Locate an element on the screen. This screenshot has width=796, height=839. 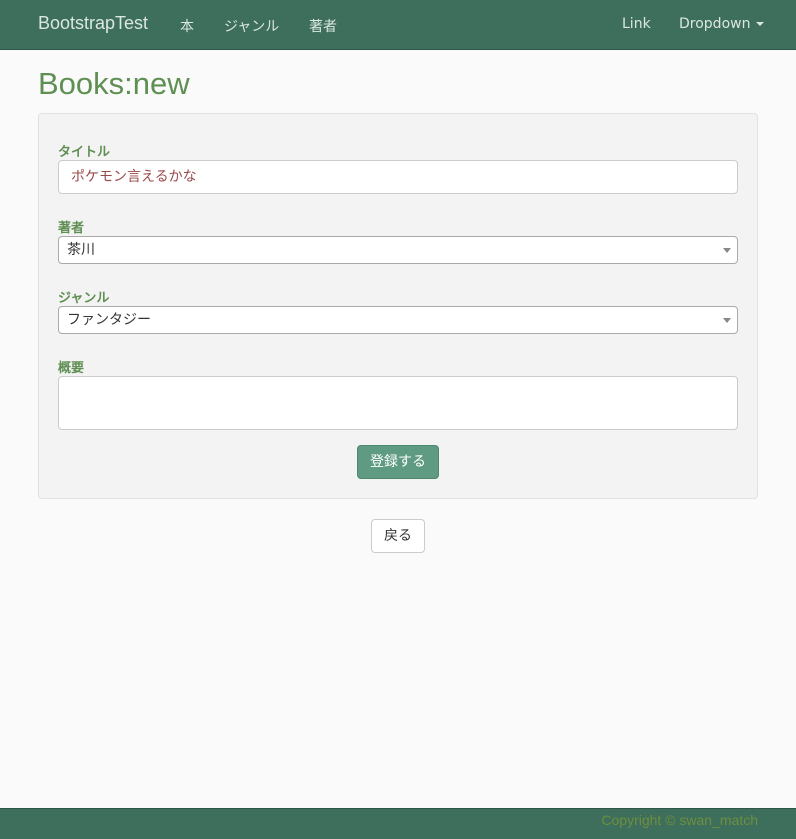
copyright-text: Copyright © swan_match is located at coordinates (679, 820).